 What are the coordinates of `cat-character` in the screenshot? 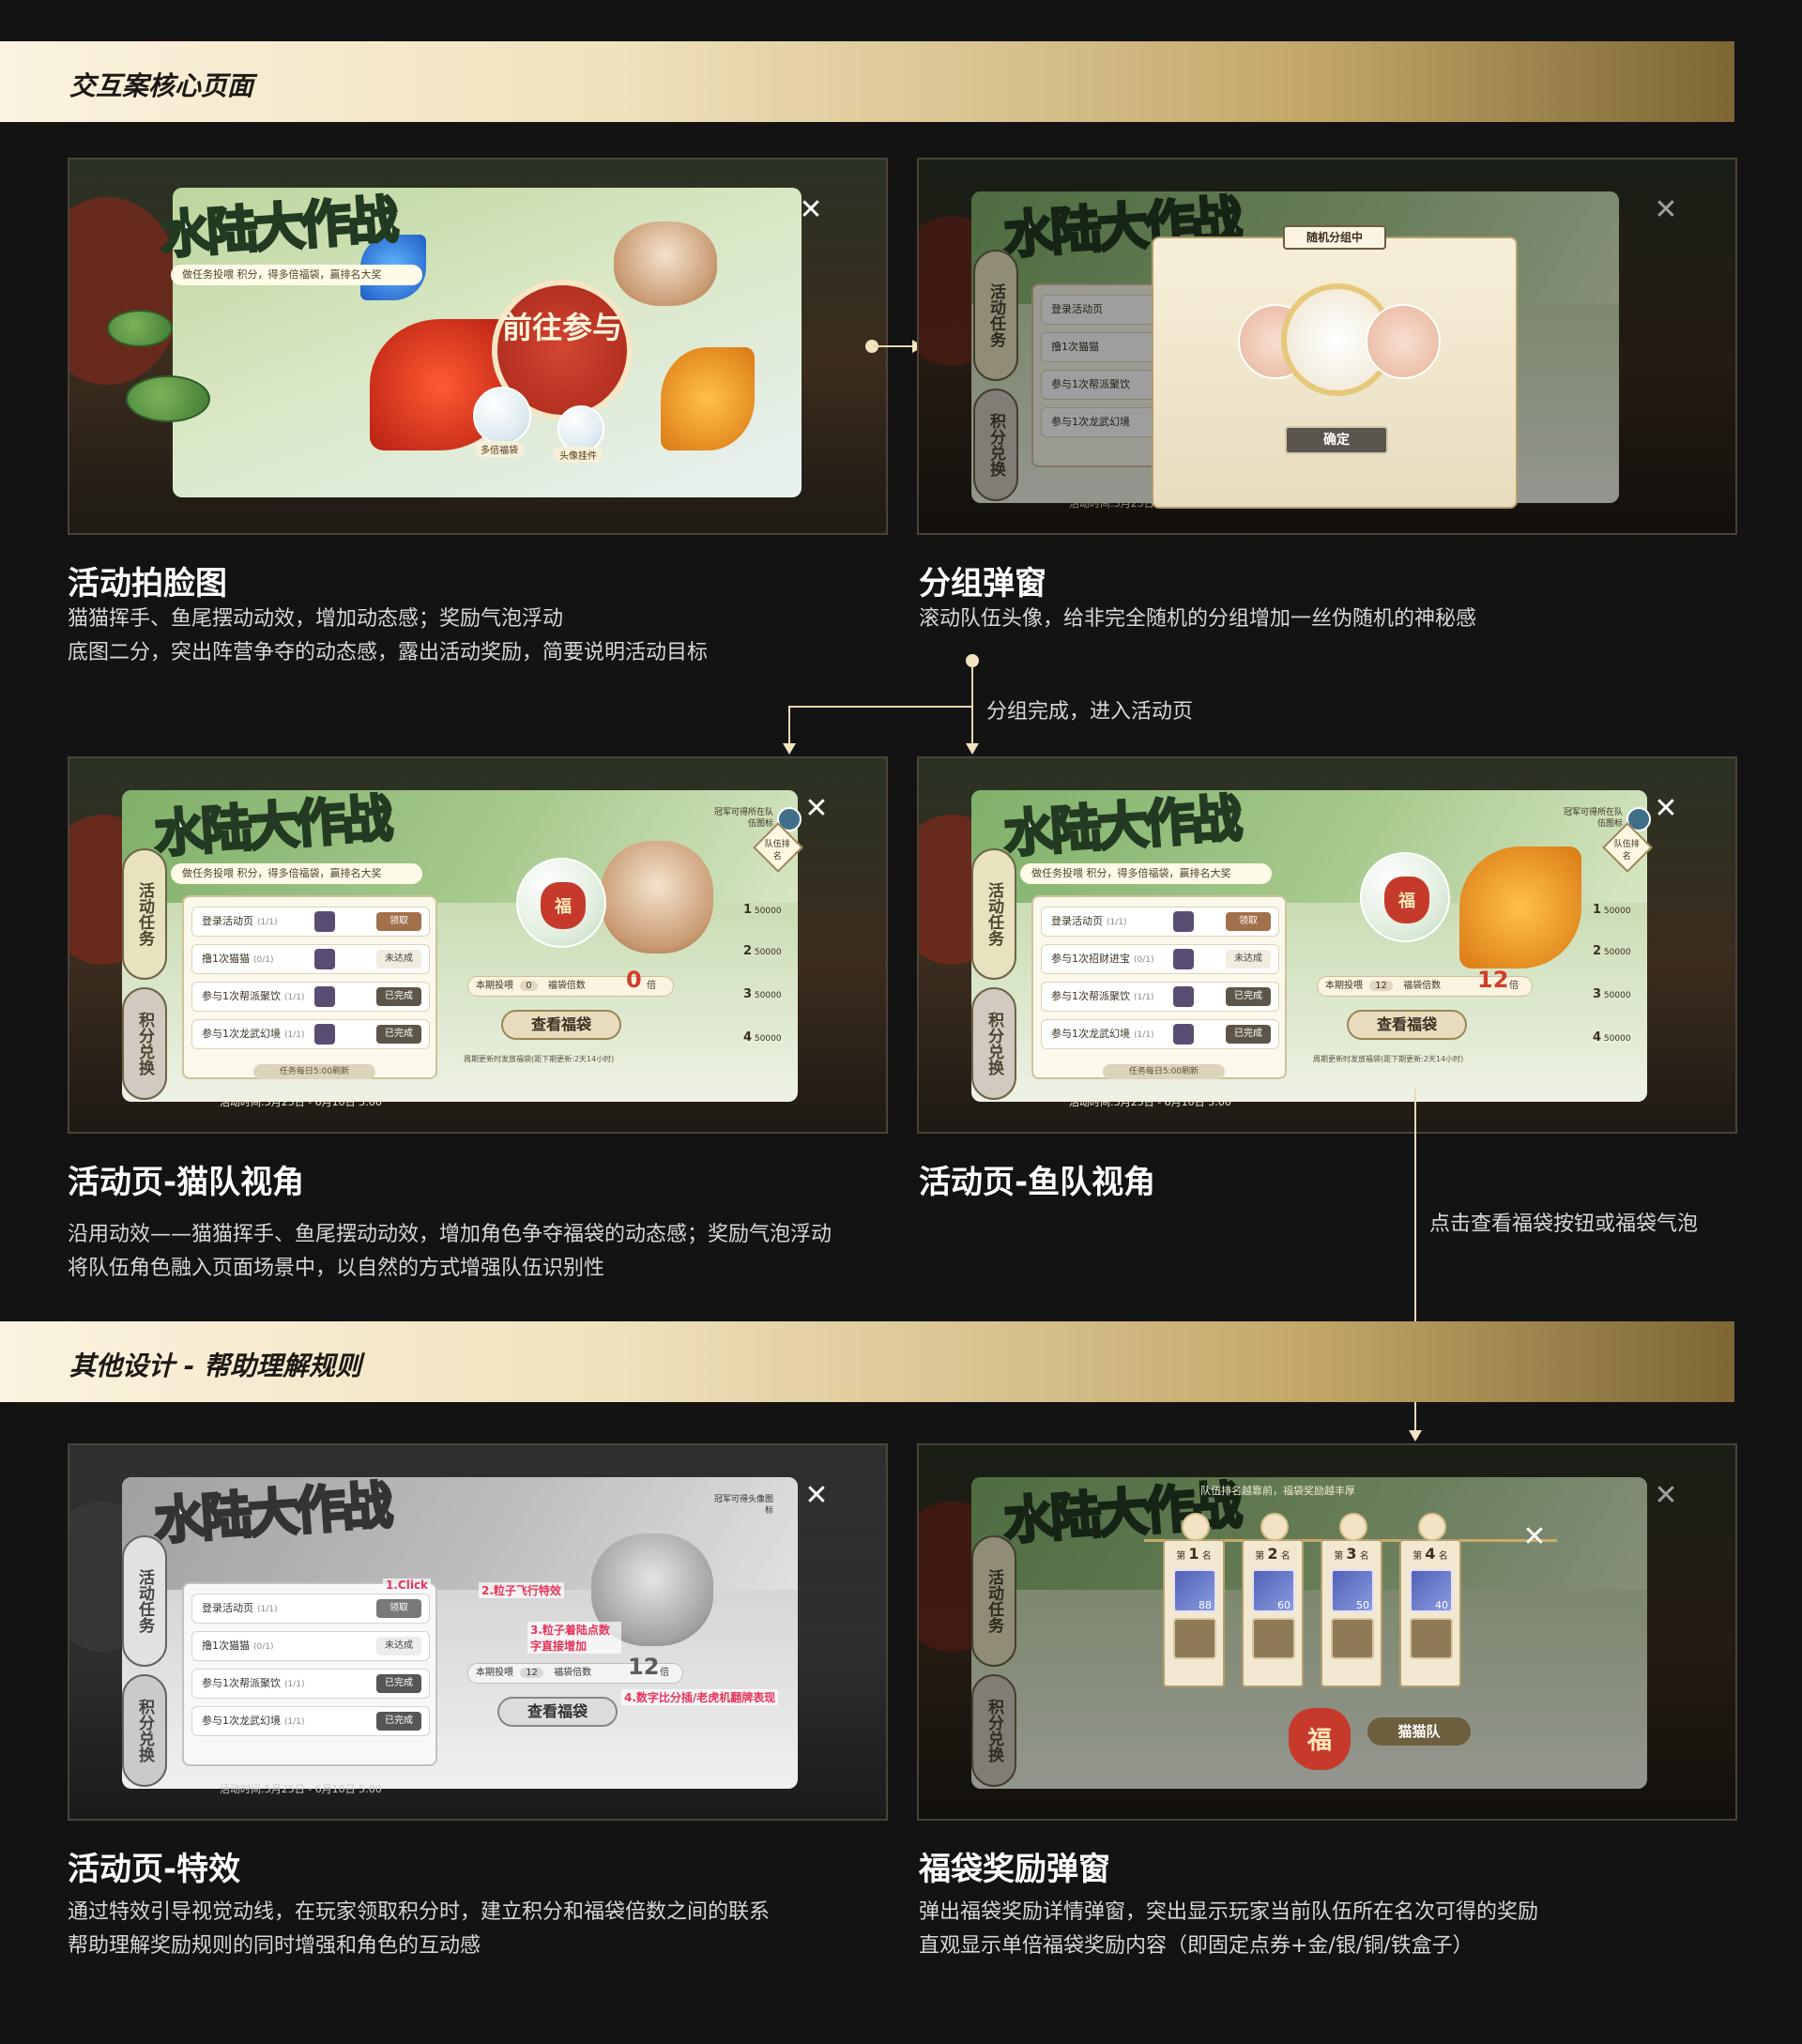 It's located at (666, 263).